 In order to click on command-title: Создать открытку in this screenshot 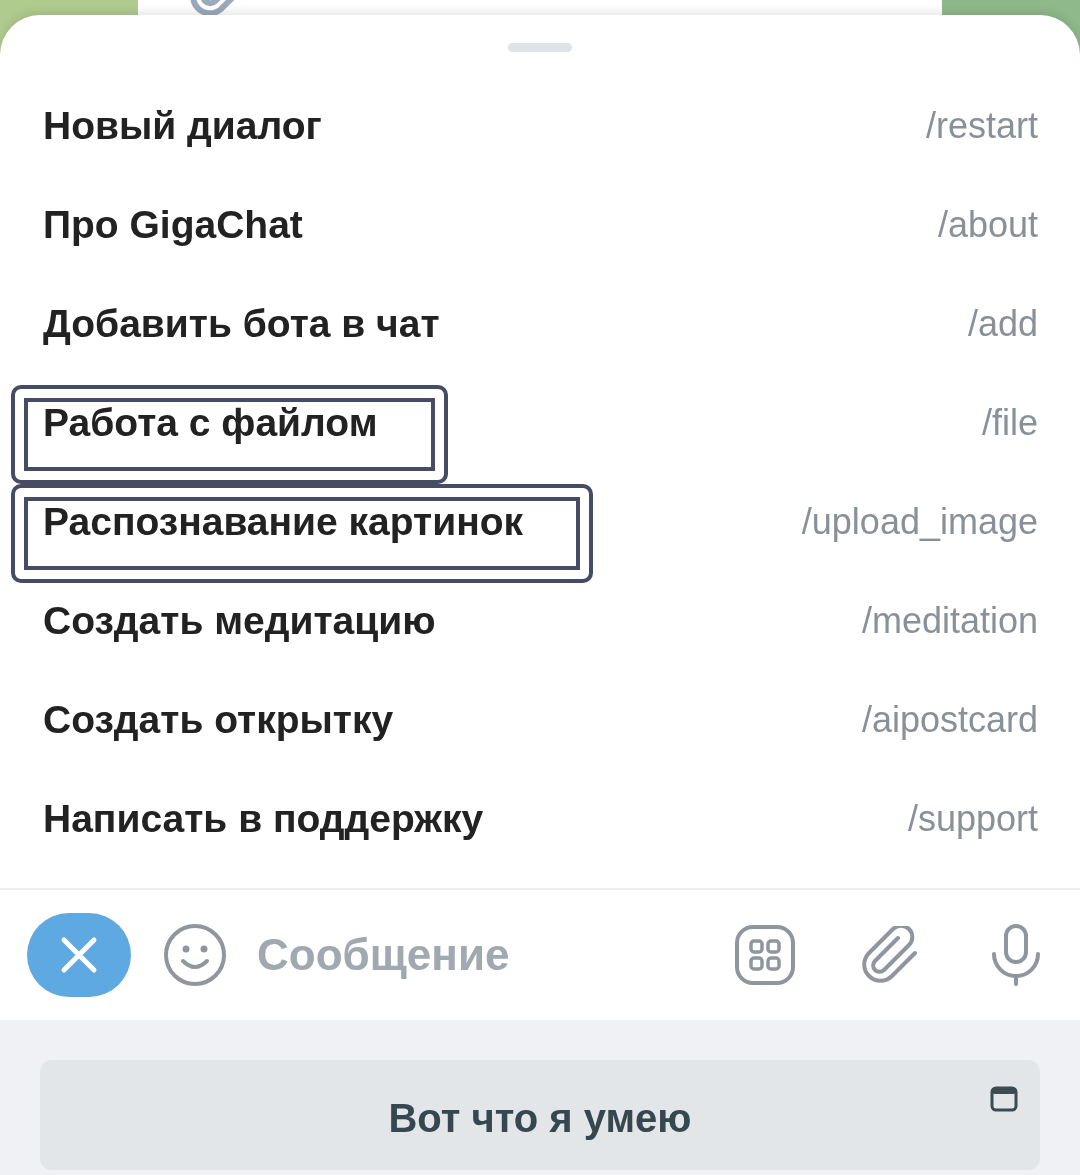, I will do `click(218, 719)`.